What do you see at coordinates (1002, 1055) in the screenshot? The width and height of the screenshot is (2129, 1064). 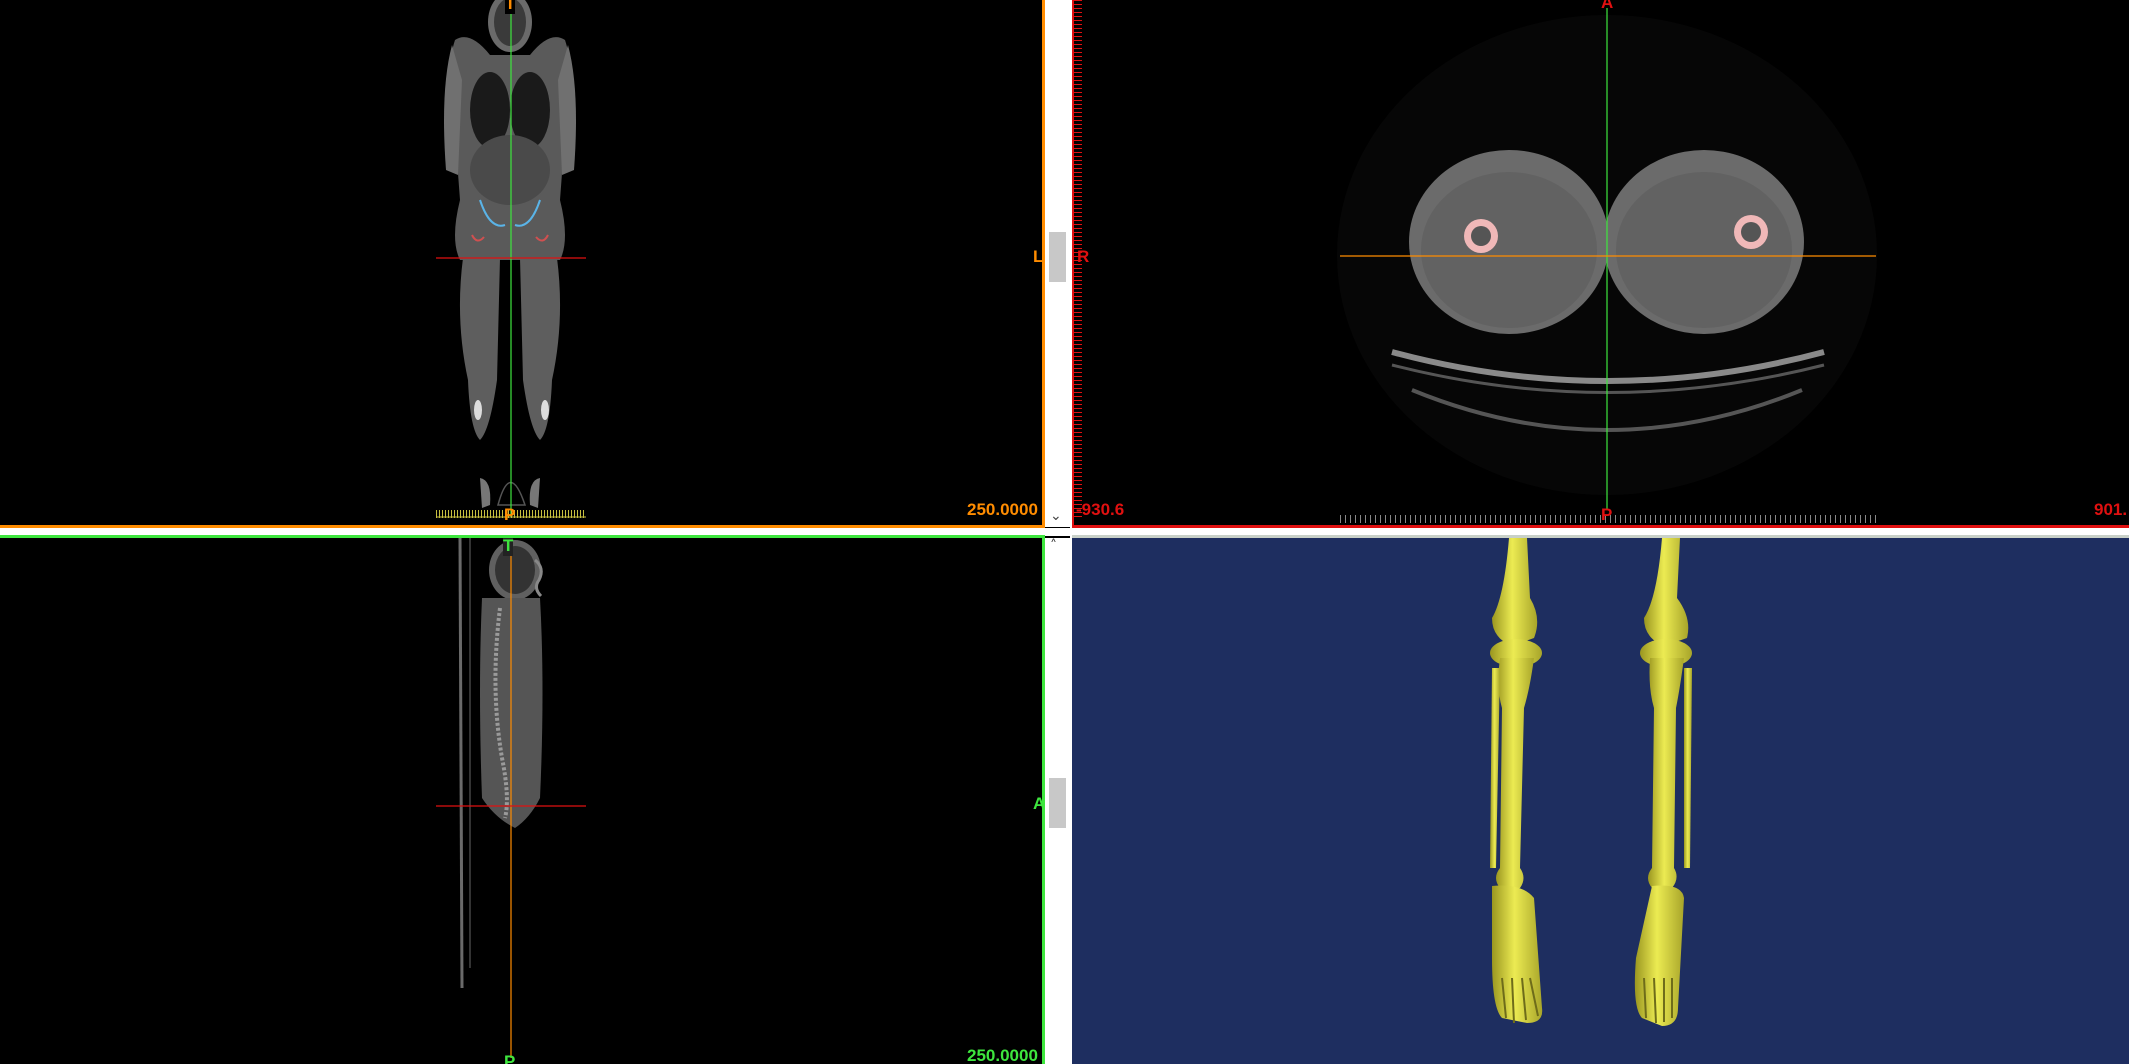 I see `sagittal-scale-value: 250.0000` at bounding box center [1002, 1055].